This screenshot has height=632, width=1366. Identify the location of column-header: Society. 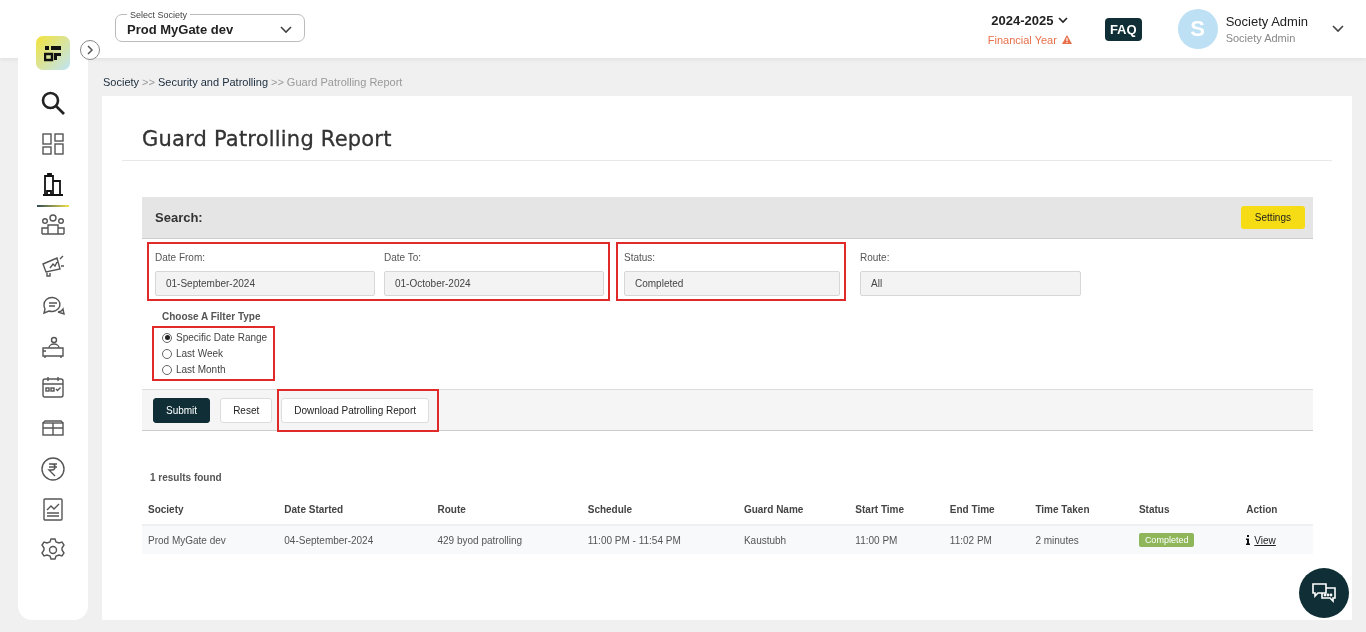
(166, 510).